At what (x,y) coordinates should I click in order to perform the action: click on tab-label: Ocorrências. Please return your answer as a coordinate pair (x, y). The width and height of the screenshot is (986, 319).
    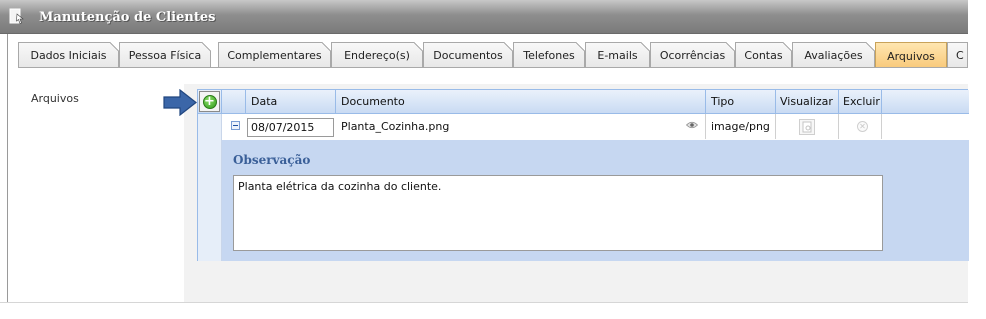
    Looking at the image, I should click on (692, 55).